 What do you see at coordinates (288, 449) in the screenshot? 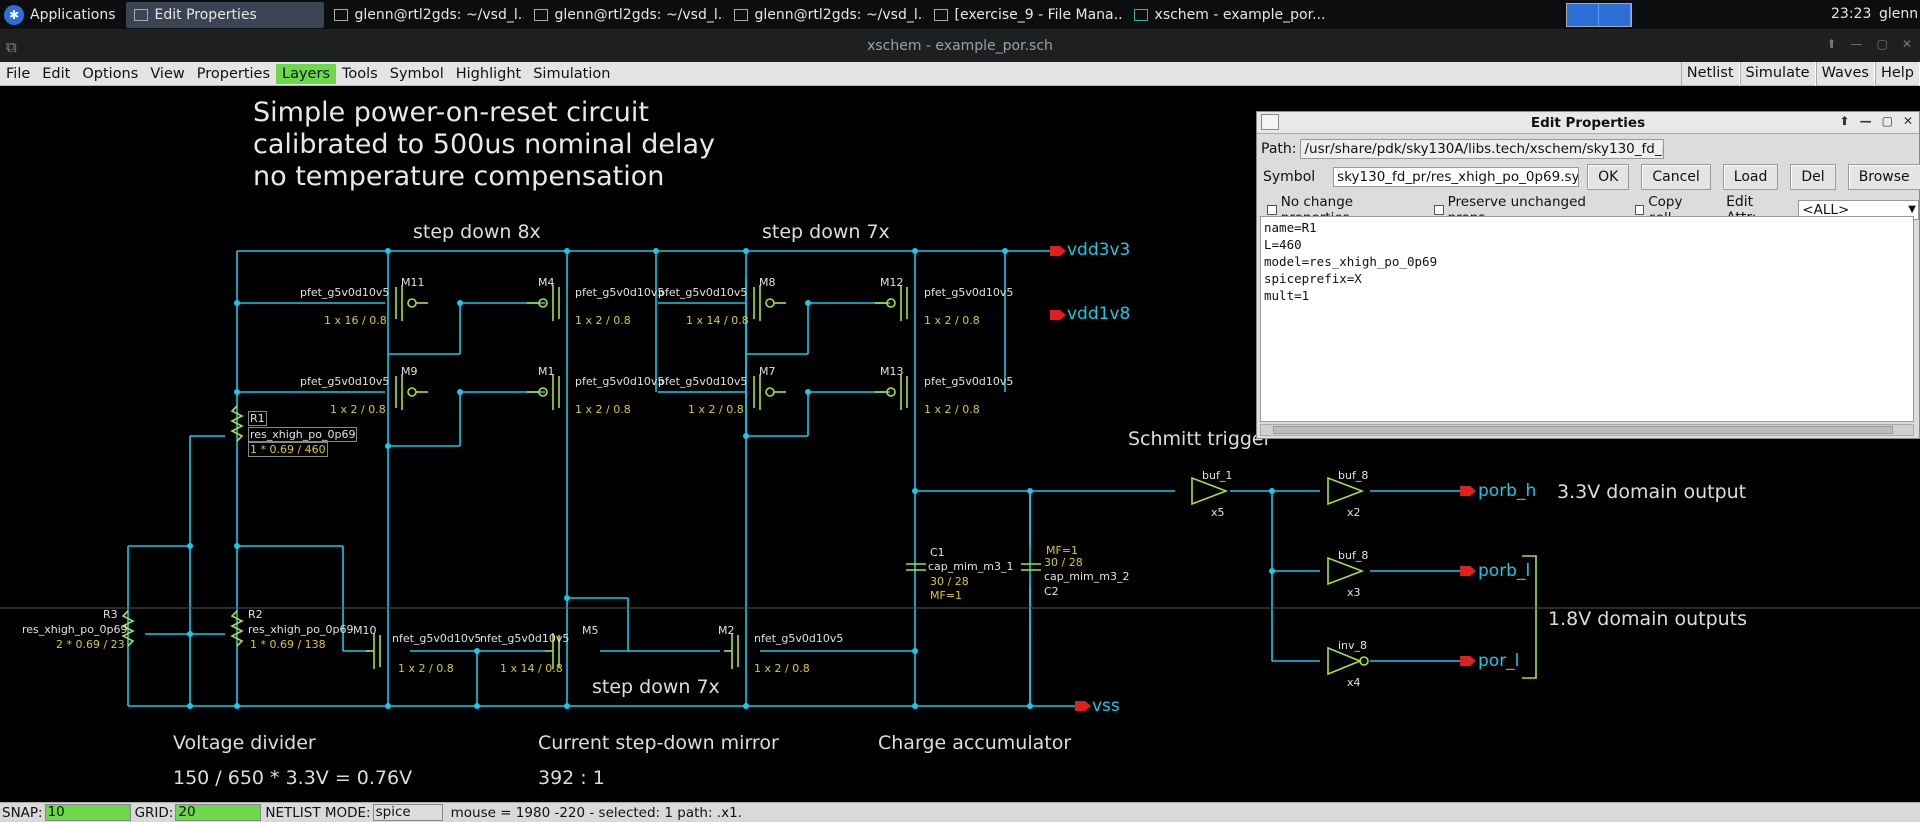
I see `device-R1-value: 1 * 0.69 / 460` at bounding box center [288, 449].